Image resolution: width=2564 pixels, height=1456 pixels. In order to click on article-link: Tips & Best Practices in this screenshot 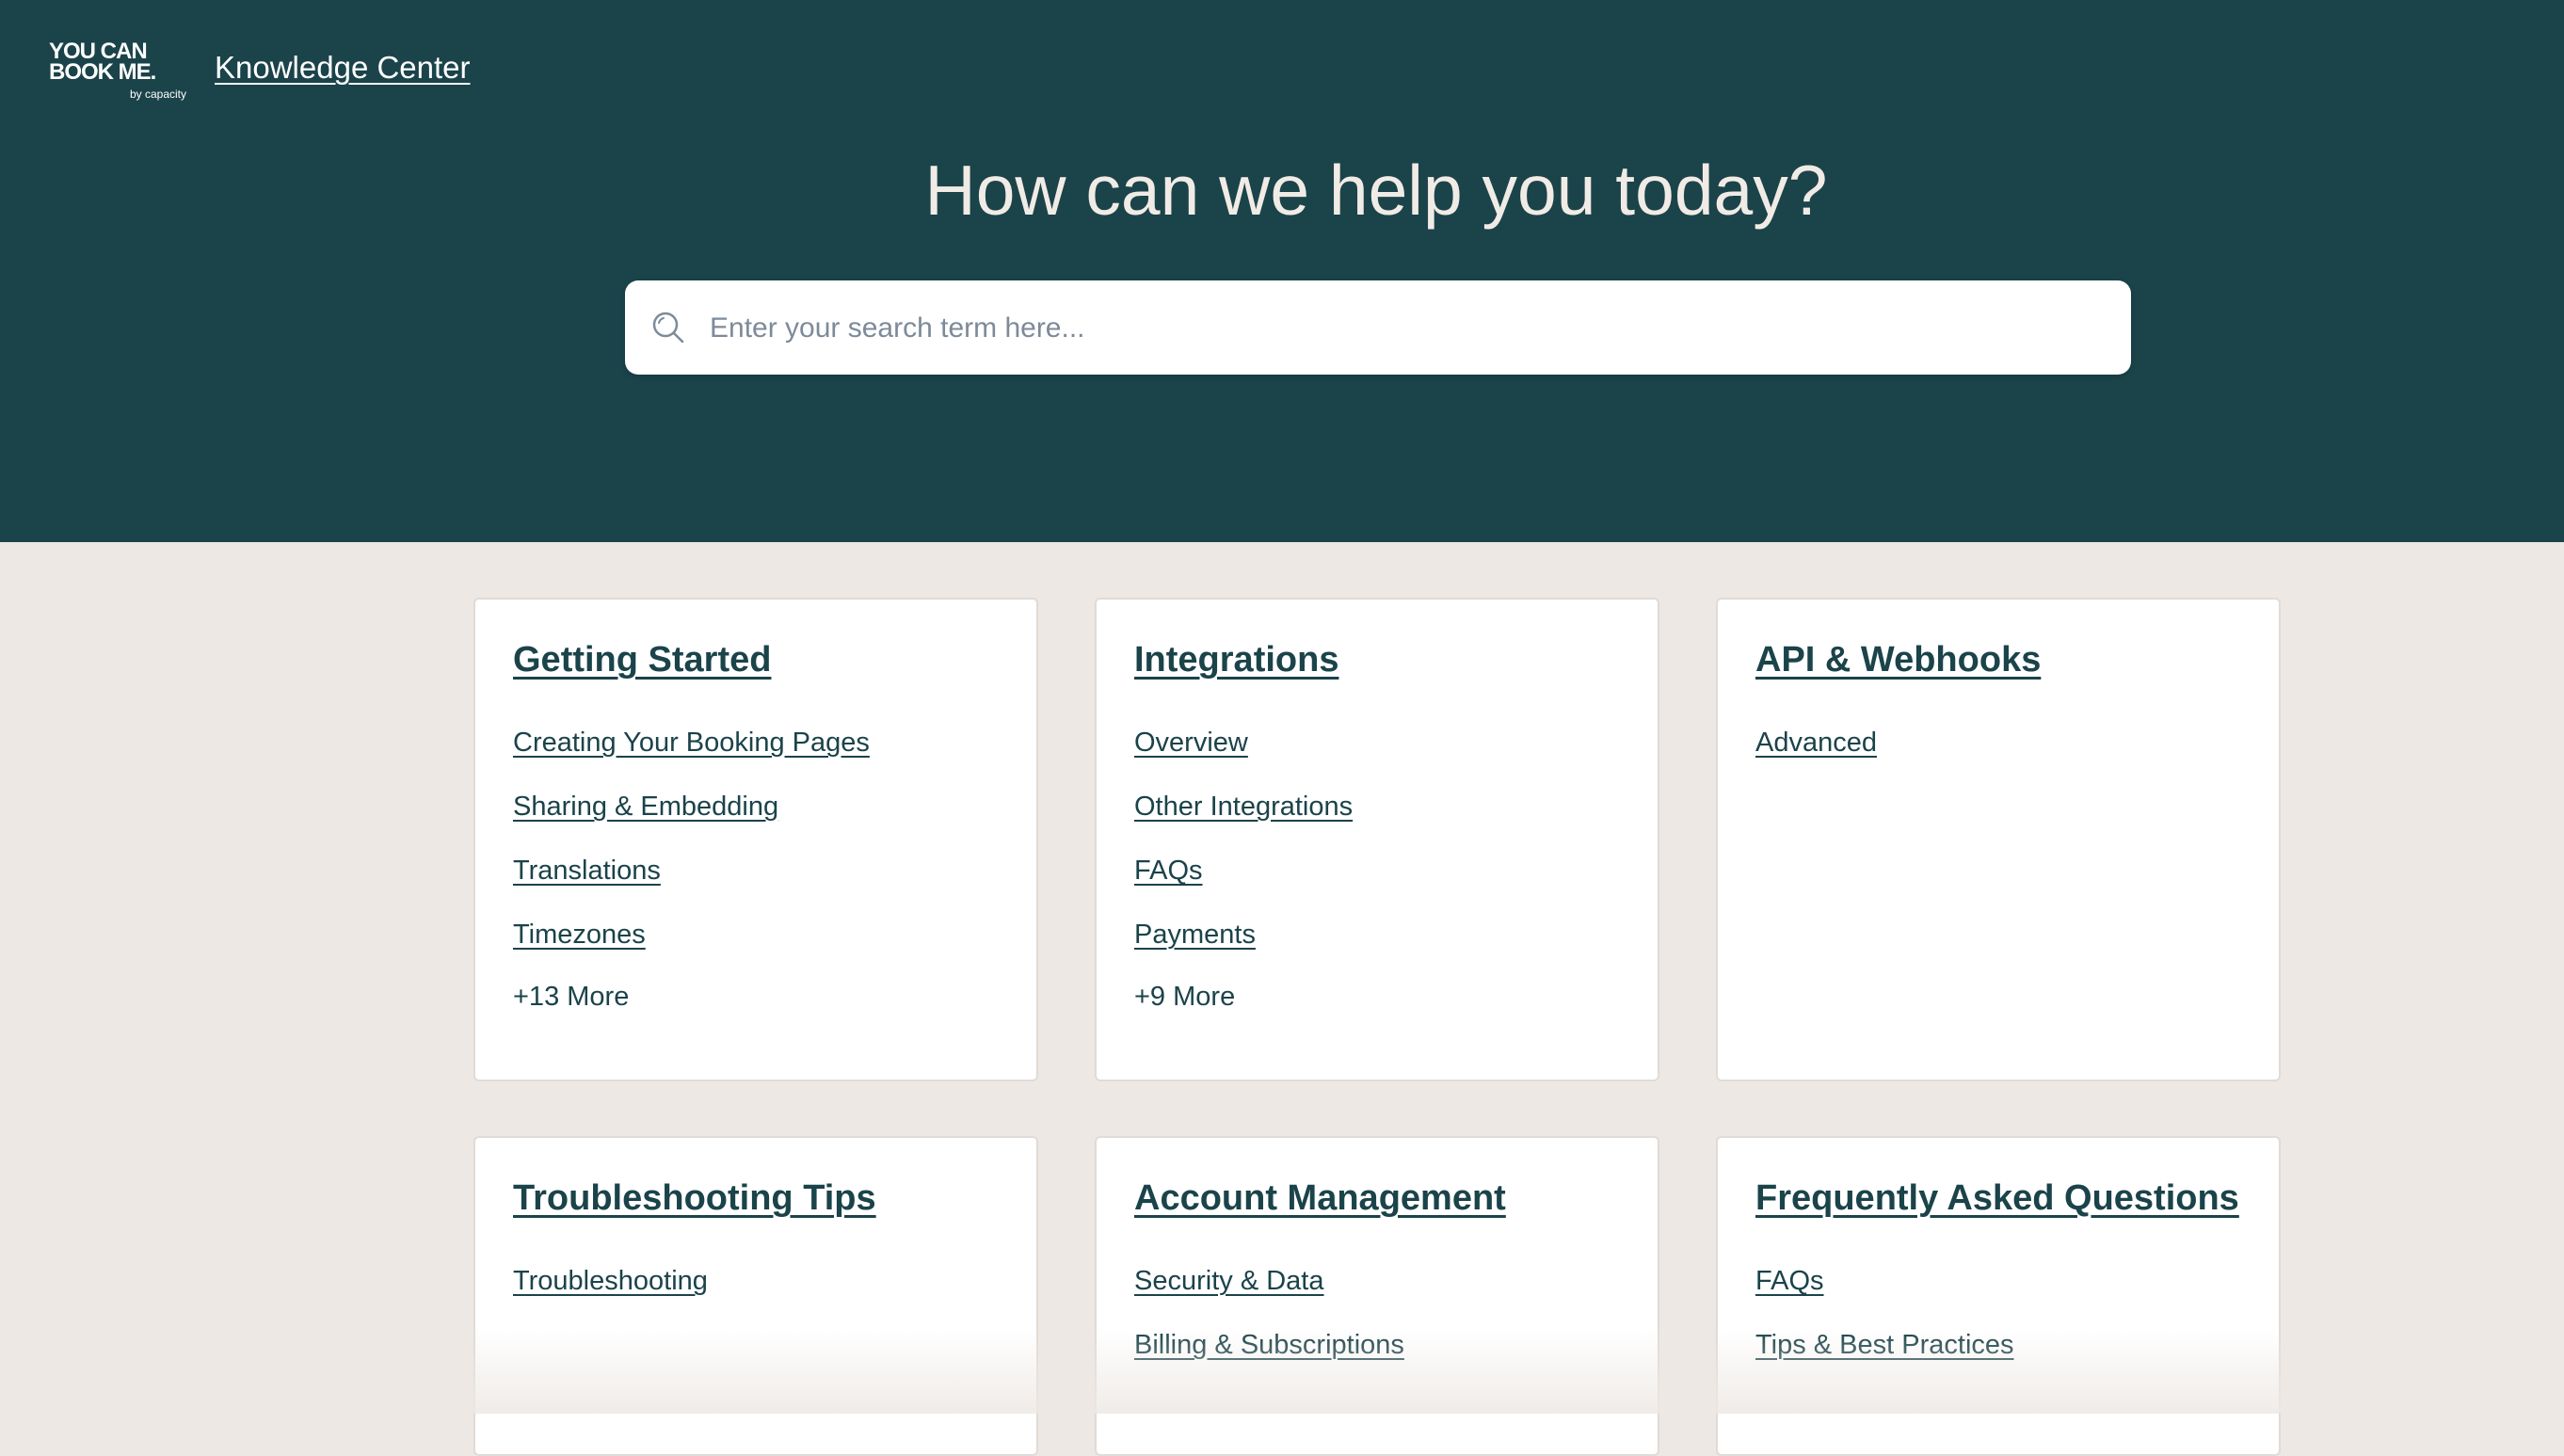, I will do `click(1884, 1345)`.